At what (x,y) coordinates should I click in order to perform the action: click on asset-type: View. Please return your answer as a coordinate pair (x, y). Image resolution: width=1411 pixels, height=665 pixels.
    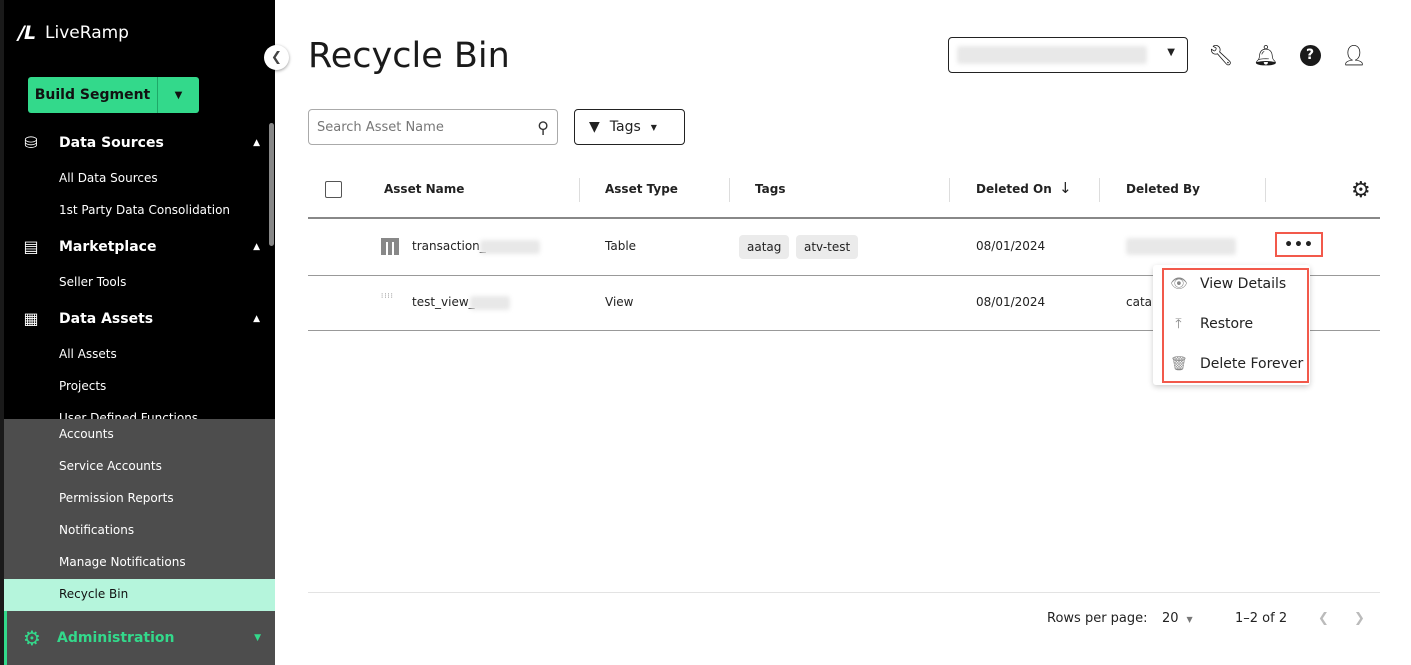
    Looking at the image, I should click on (619, 302).